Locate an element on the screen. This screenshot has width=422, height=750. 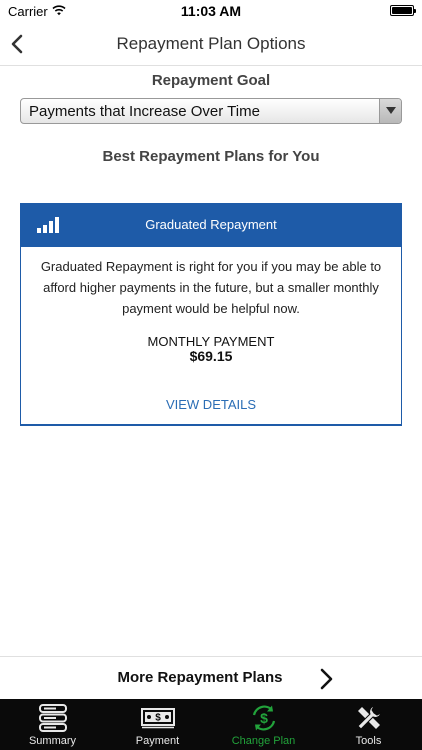
wrench-screwdriver-icon is located at coordinates (369, 717).